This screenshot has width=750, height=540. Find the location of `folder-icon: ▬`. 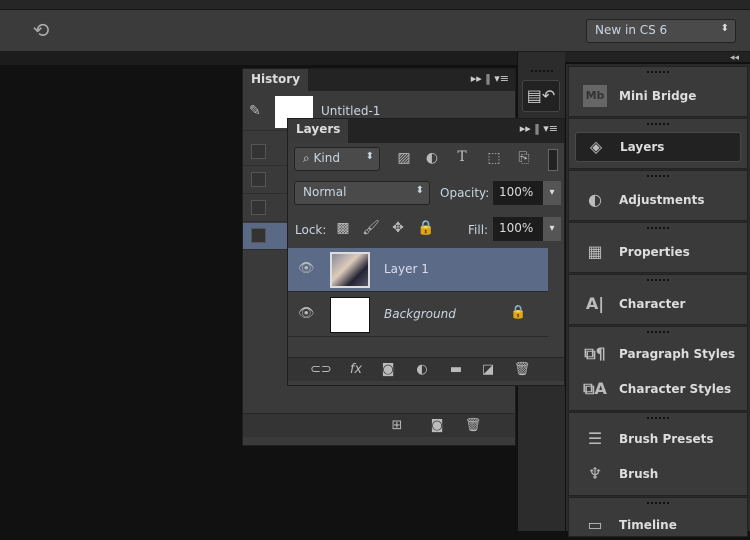

folder-icon: ▬ is located at coordinates (456, 369).